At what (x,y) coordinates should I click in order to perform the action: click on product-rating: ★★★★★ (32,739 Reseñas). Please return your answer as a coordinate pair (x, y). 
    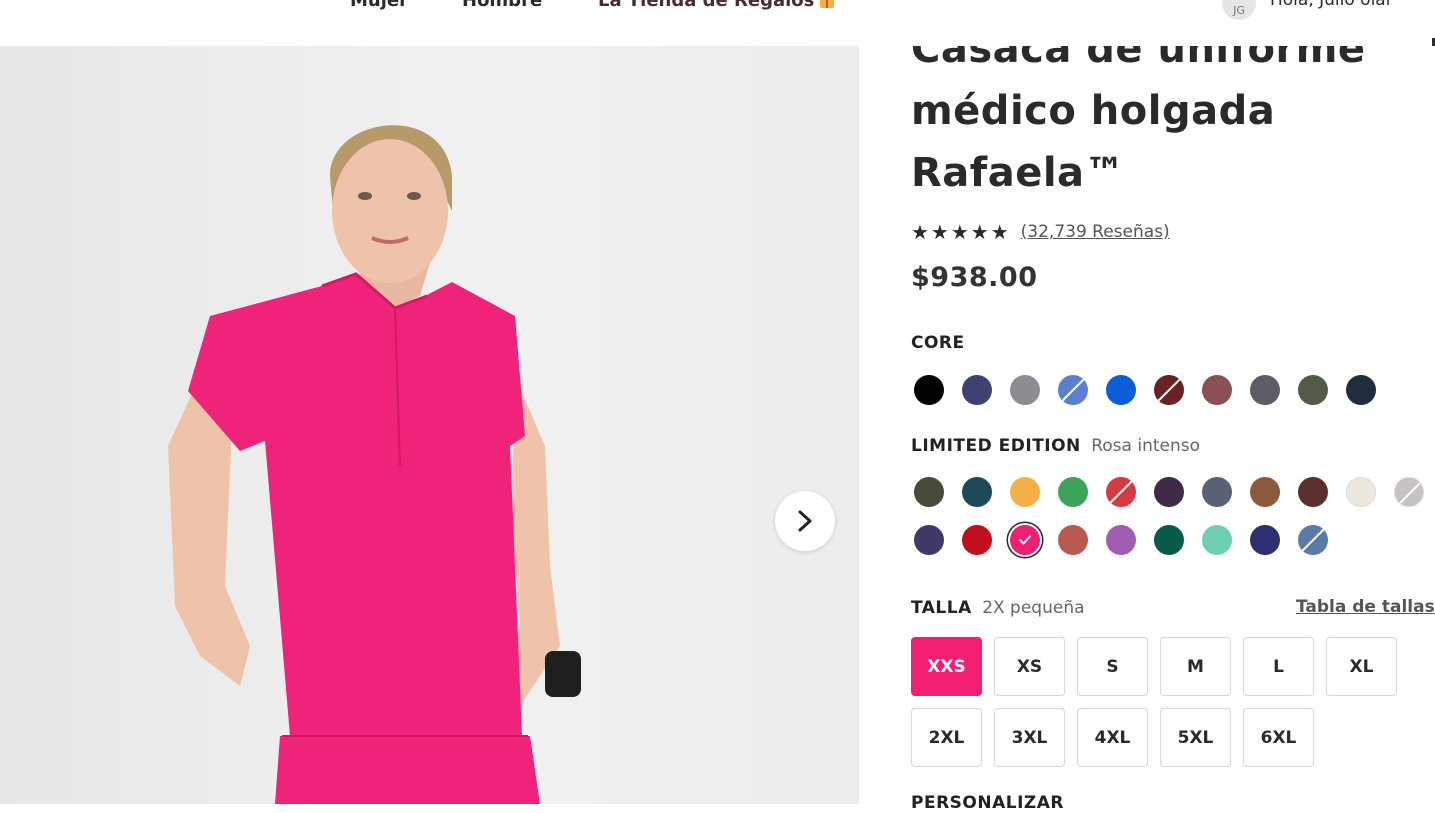
    Looking at the image, I should click on (1040, 232).